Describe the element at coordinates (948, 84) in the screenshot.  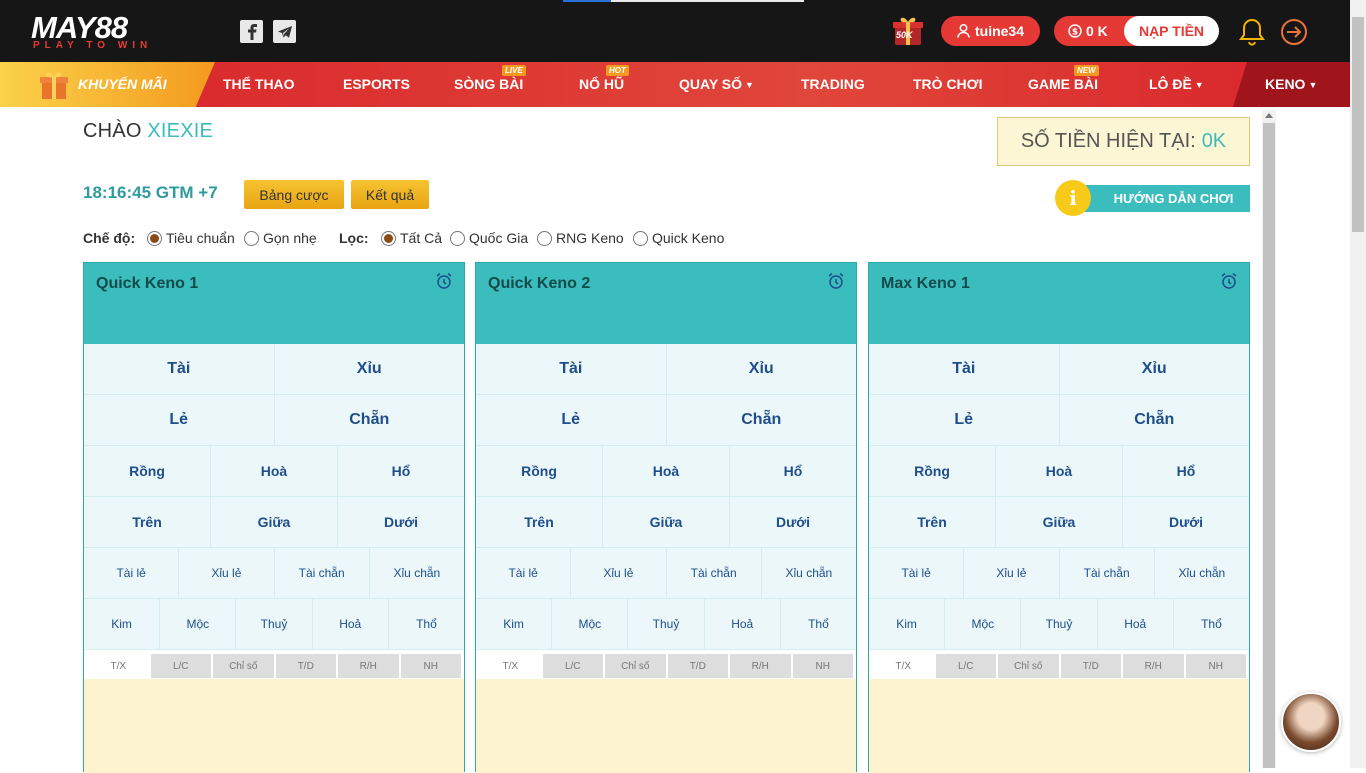
I see `nav-item-games: TRÒ CHƠI` at that location.